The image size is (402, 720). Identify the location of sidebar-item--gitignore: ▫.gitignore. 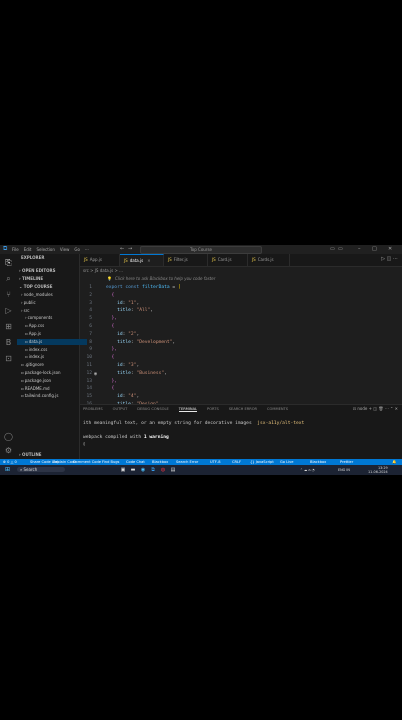
(50, 365).